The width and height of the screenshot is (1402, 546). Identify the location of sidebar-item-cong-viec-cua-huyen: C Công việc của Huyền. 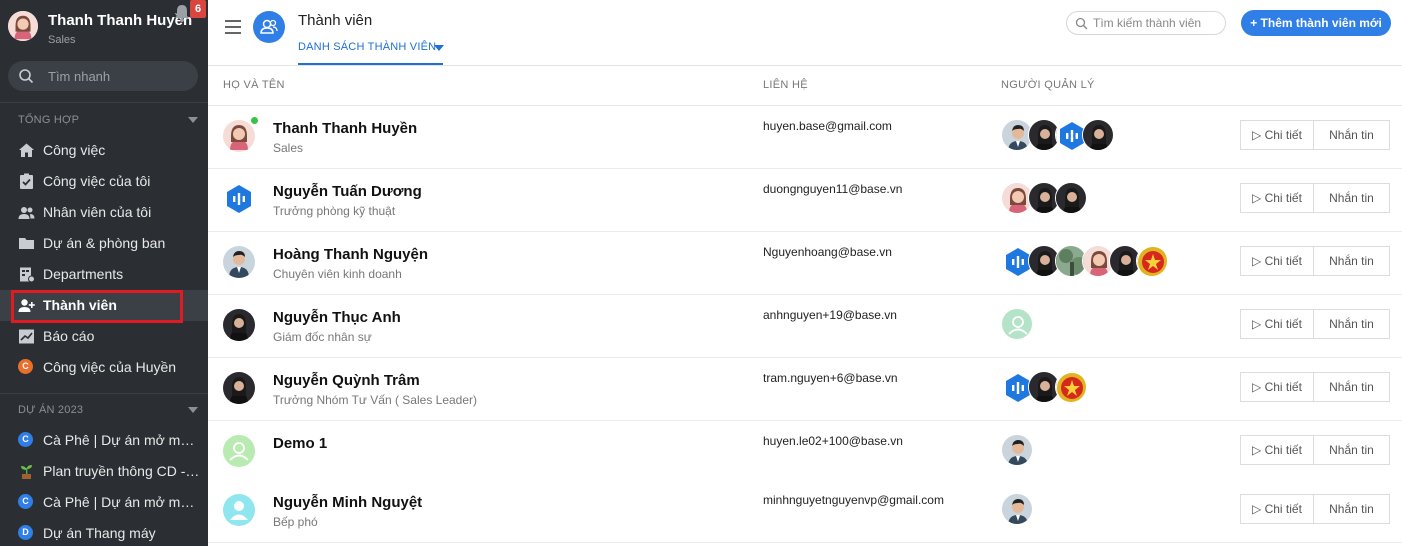
(104, 367).